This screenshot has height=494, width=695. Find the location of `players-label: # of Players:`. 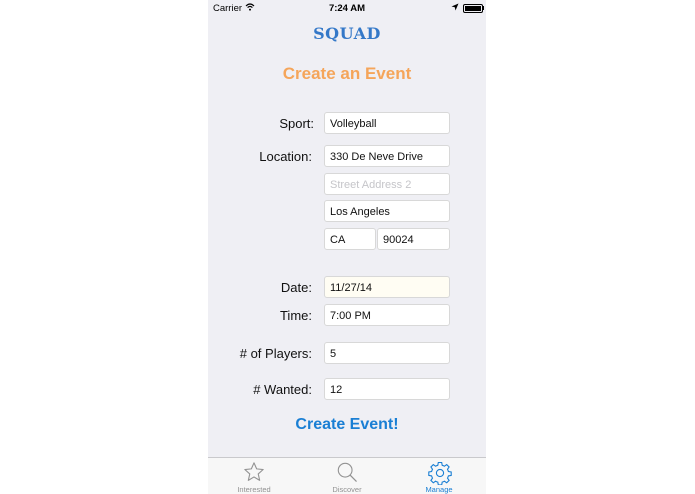

players-label: # of Players: is located at coordinates (275, 353).